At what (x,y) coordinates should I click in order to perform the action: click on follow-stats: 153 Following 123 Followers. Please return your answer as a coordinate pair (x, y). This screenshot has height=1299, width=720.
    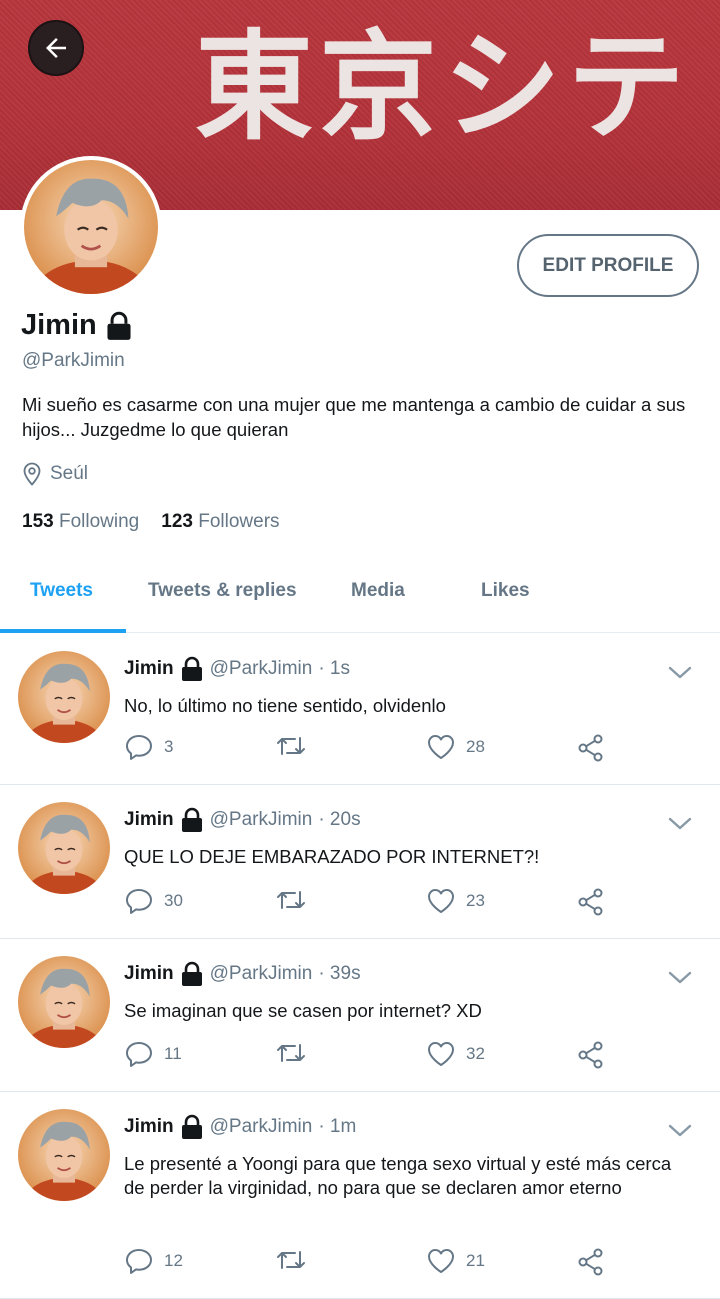
    Looking at the image, I should click on (151, 522).